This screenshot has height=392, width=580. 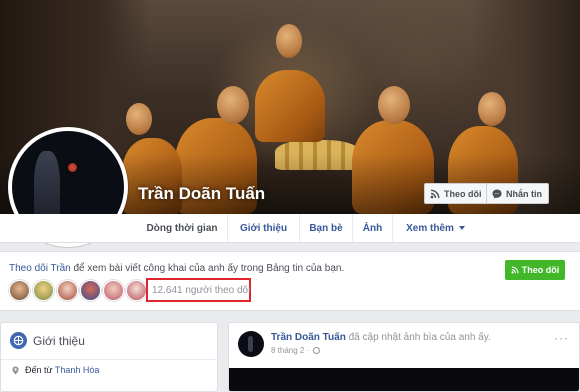 I want to click on post-options-button: ···, so click(x=561, y=338).